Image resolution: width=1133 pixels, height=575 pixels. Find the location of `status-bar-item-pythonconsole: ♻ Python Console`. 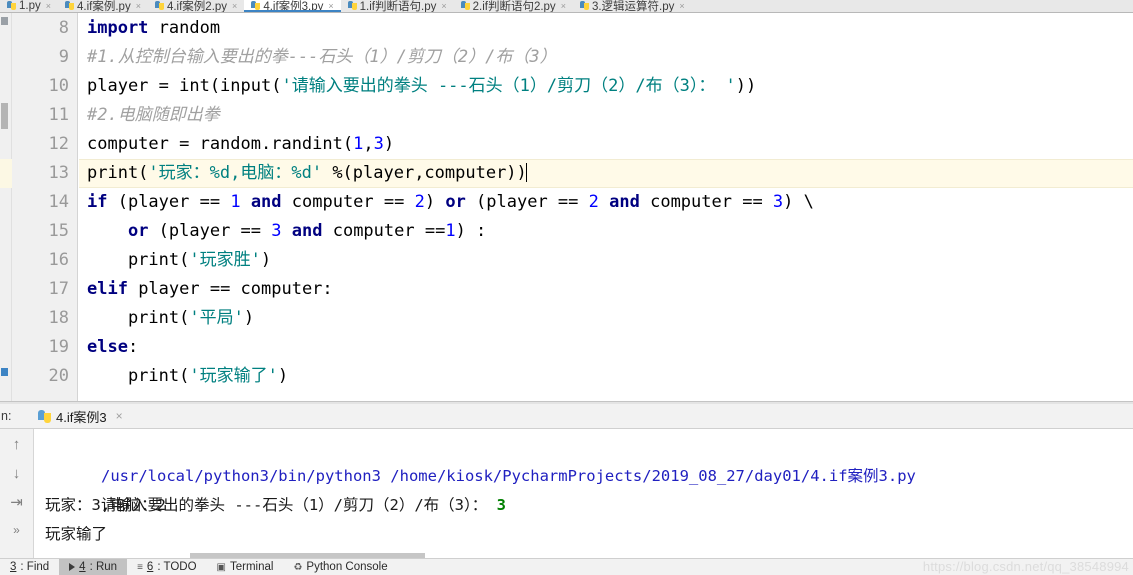

status-bar-item-pythonconsole: ♻ Python Console is located at coordinates (340, 567).